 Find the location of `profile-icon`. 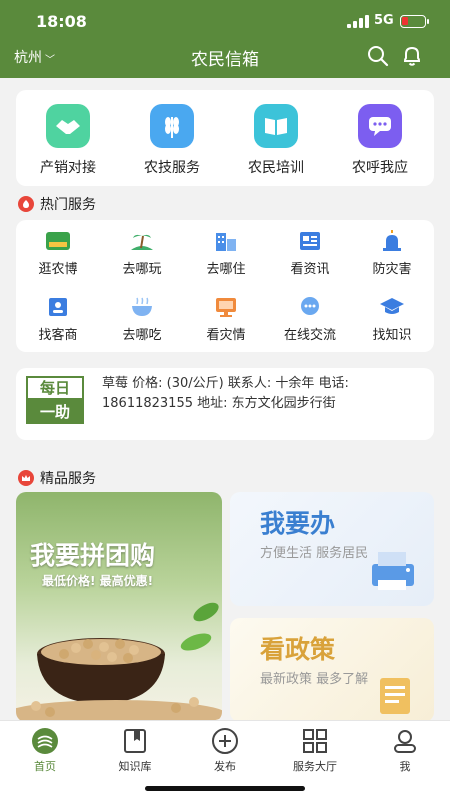

profile-icon is located at coordinates (405, 741).